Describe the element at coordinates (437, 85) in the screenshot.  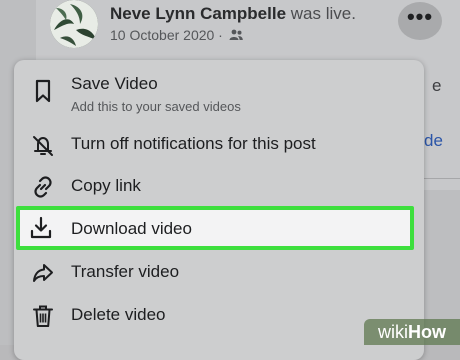
I see `side-text-e: e` at that location.